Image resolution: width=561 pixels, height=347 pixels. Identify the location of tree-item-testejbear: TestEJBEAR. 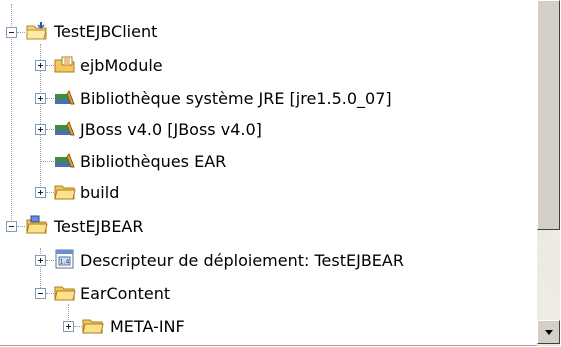
(268, 227).